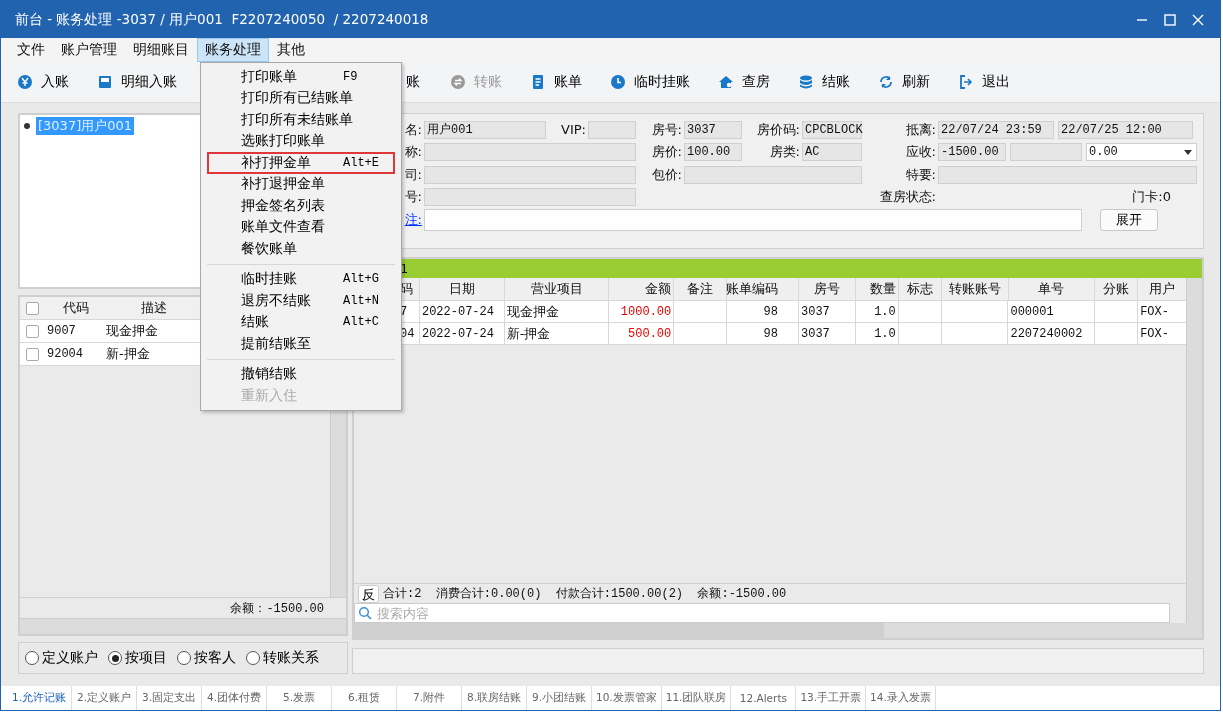 Image resolution: width=1223 pixels, height=713 pixels. Describe the element at coordinates (886, 82) in the screenshot. I see `refresh-icon` at that location.